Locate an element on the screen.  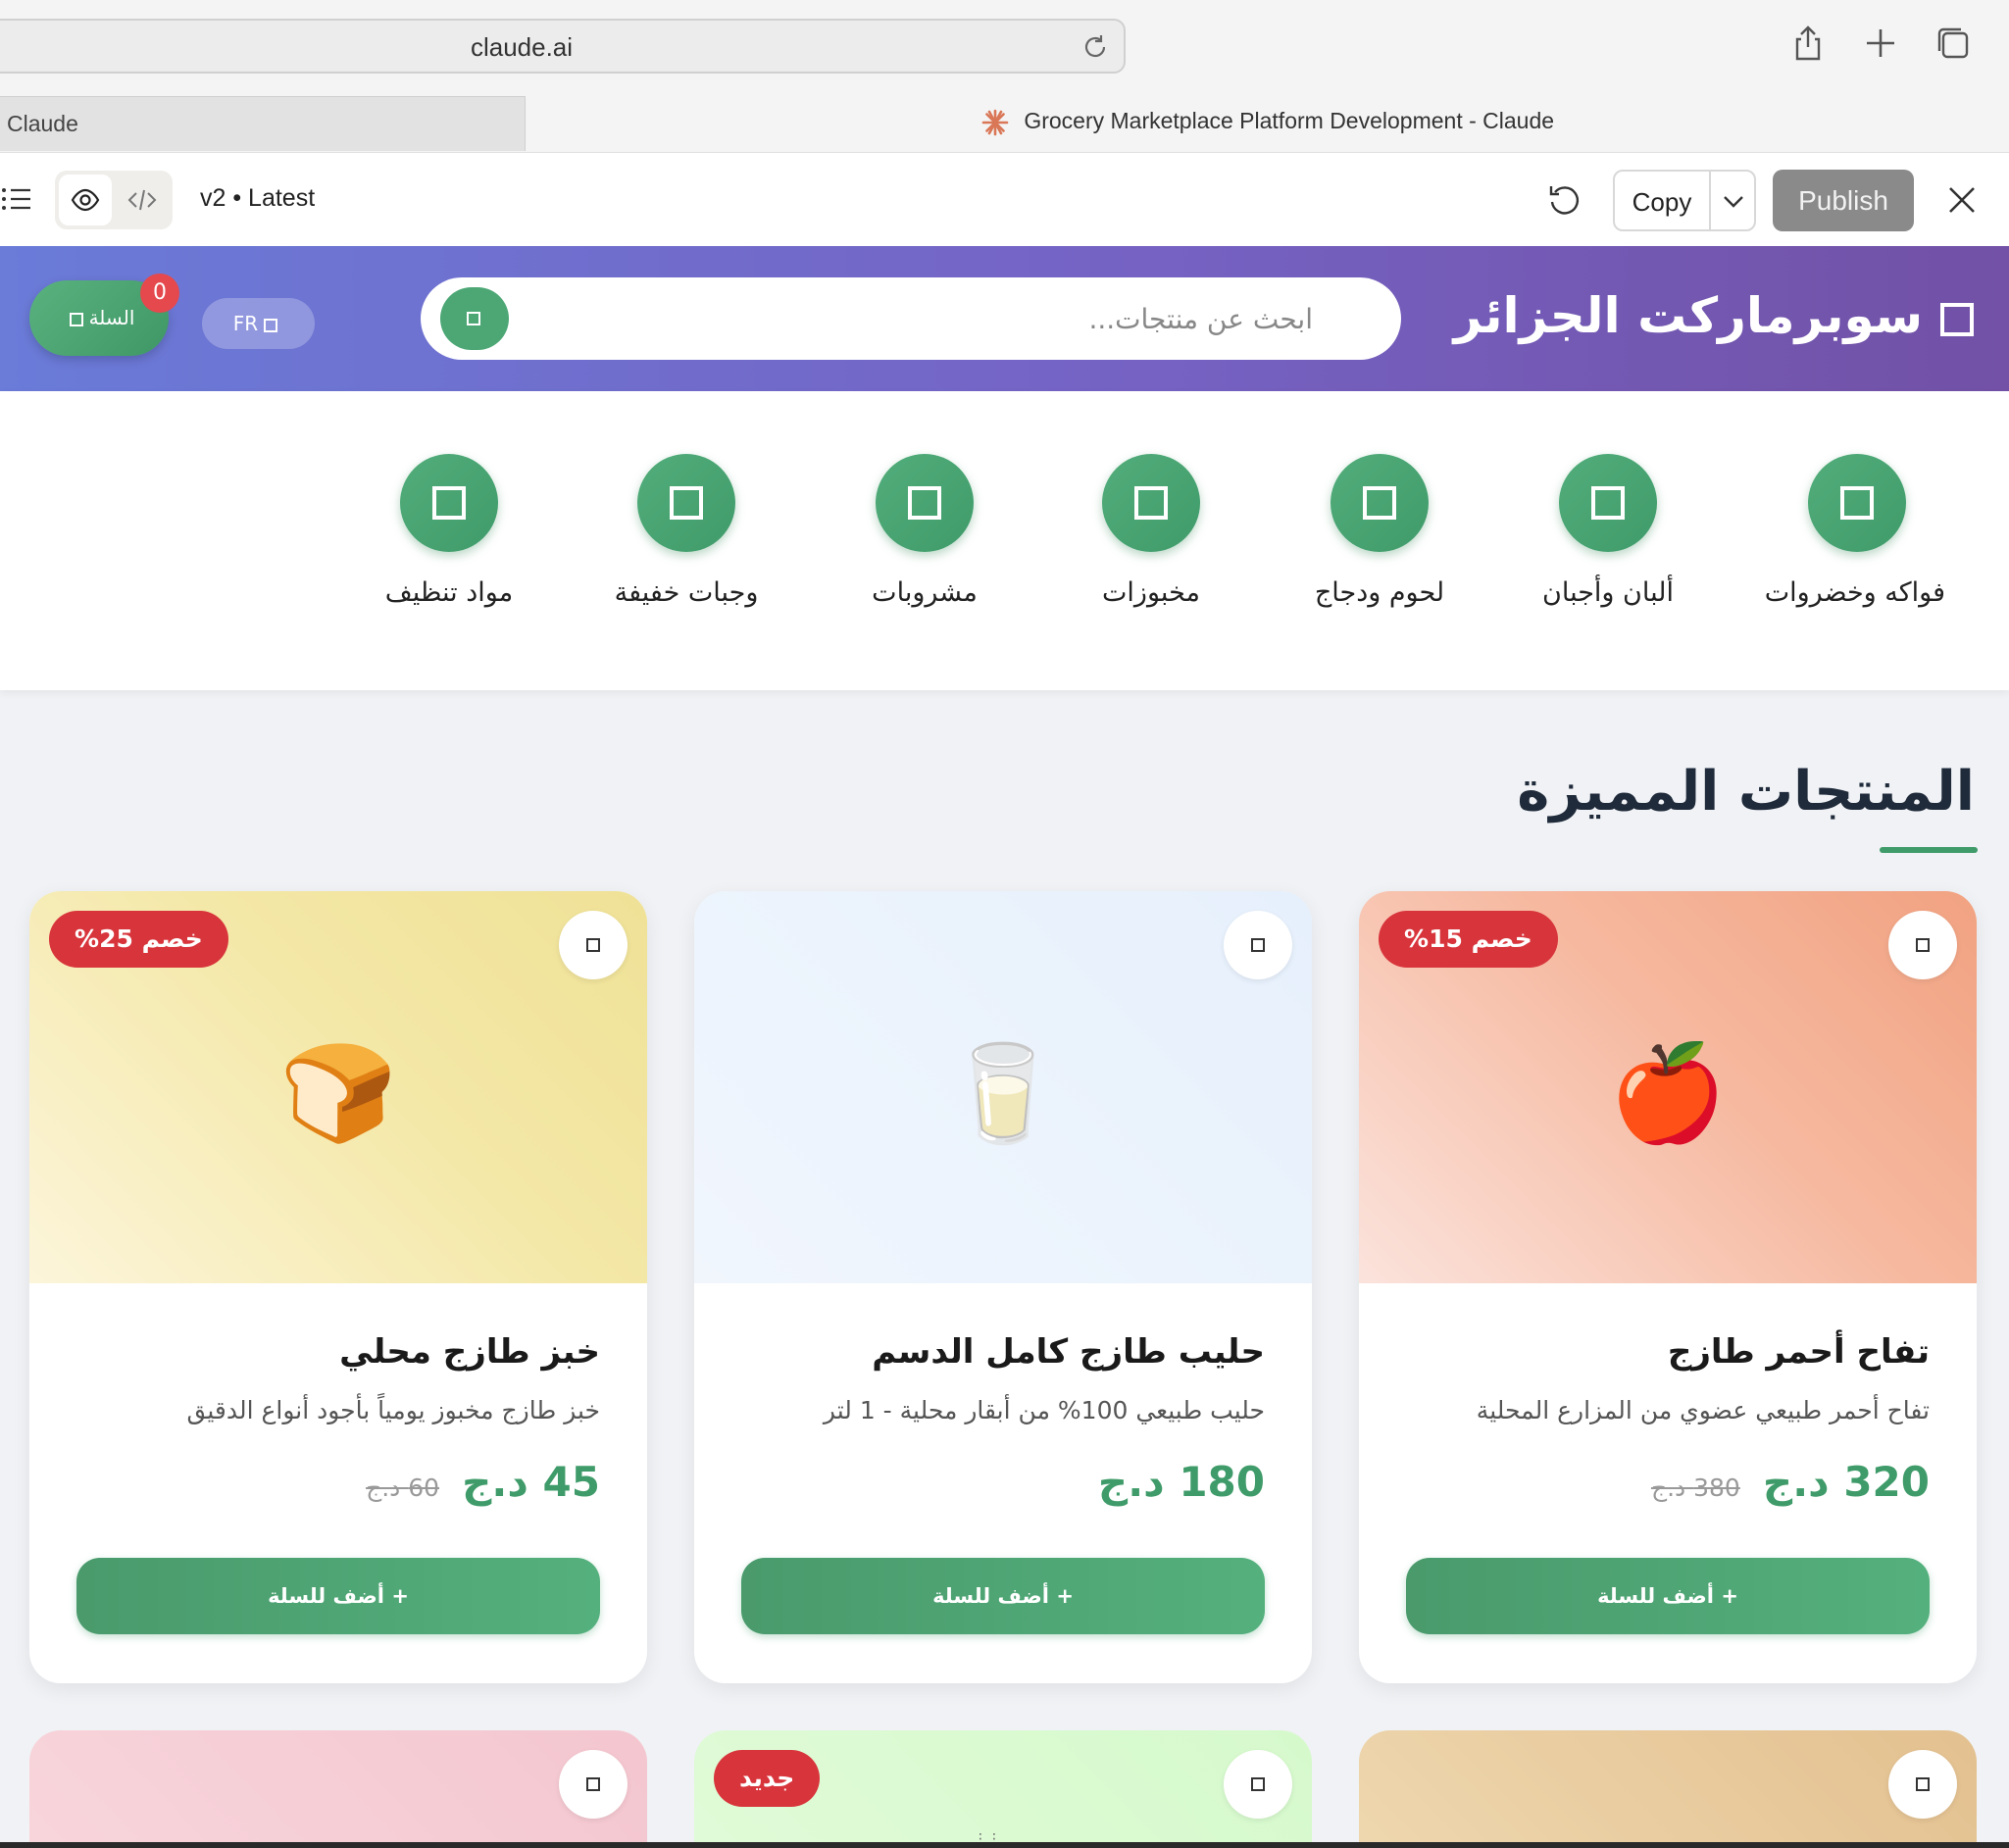
refresh-icon is located at coordinates (1564, 200).